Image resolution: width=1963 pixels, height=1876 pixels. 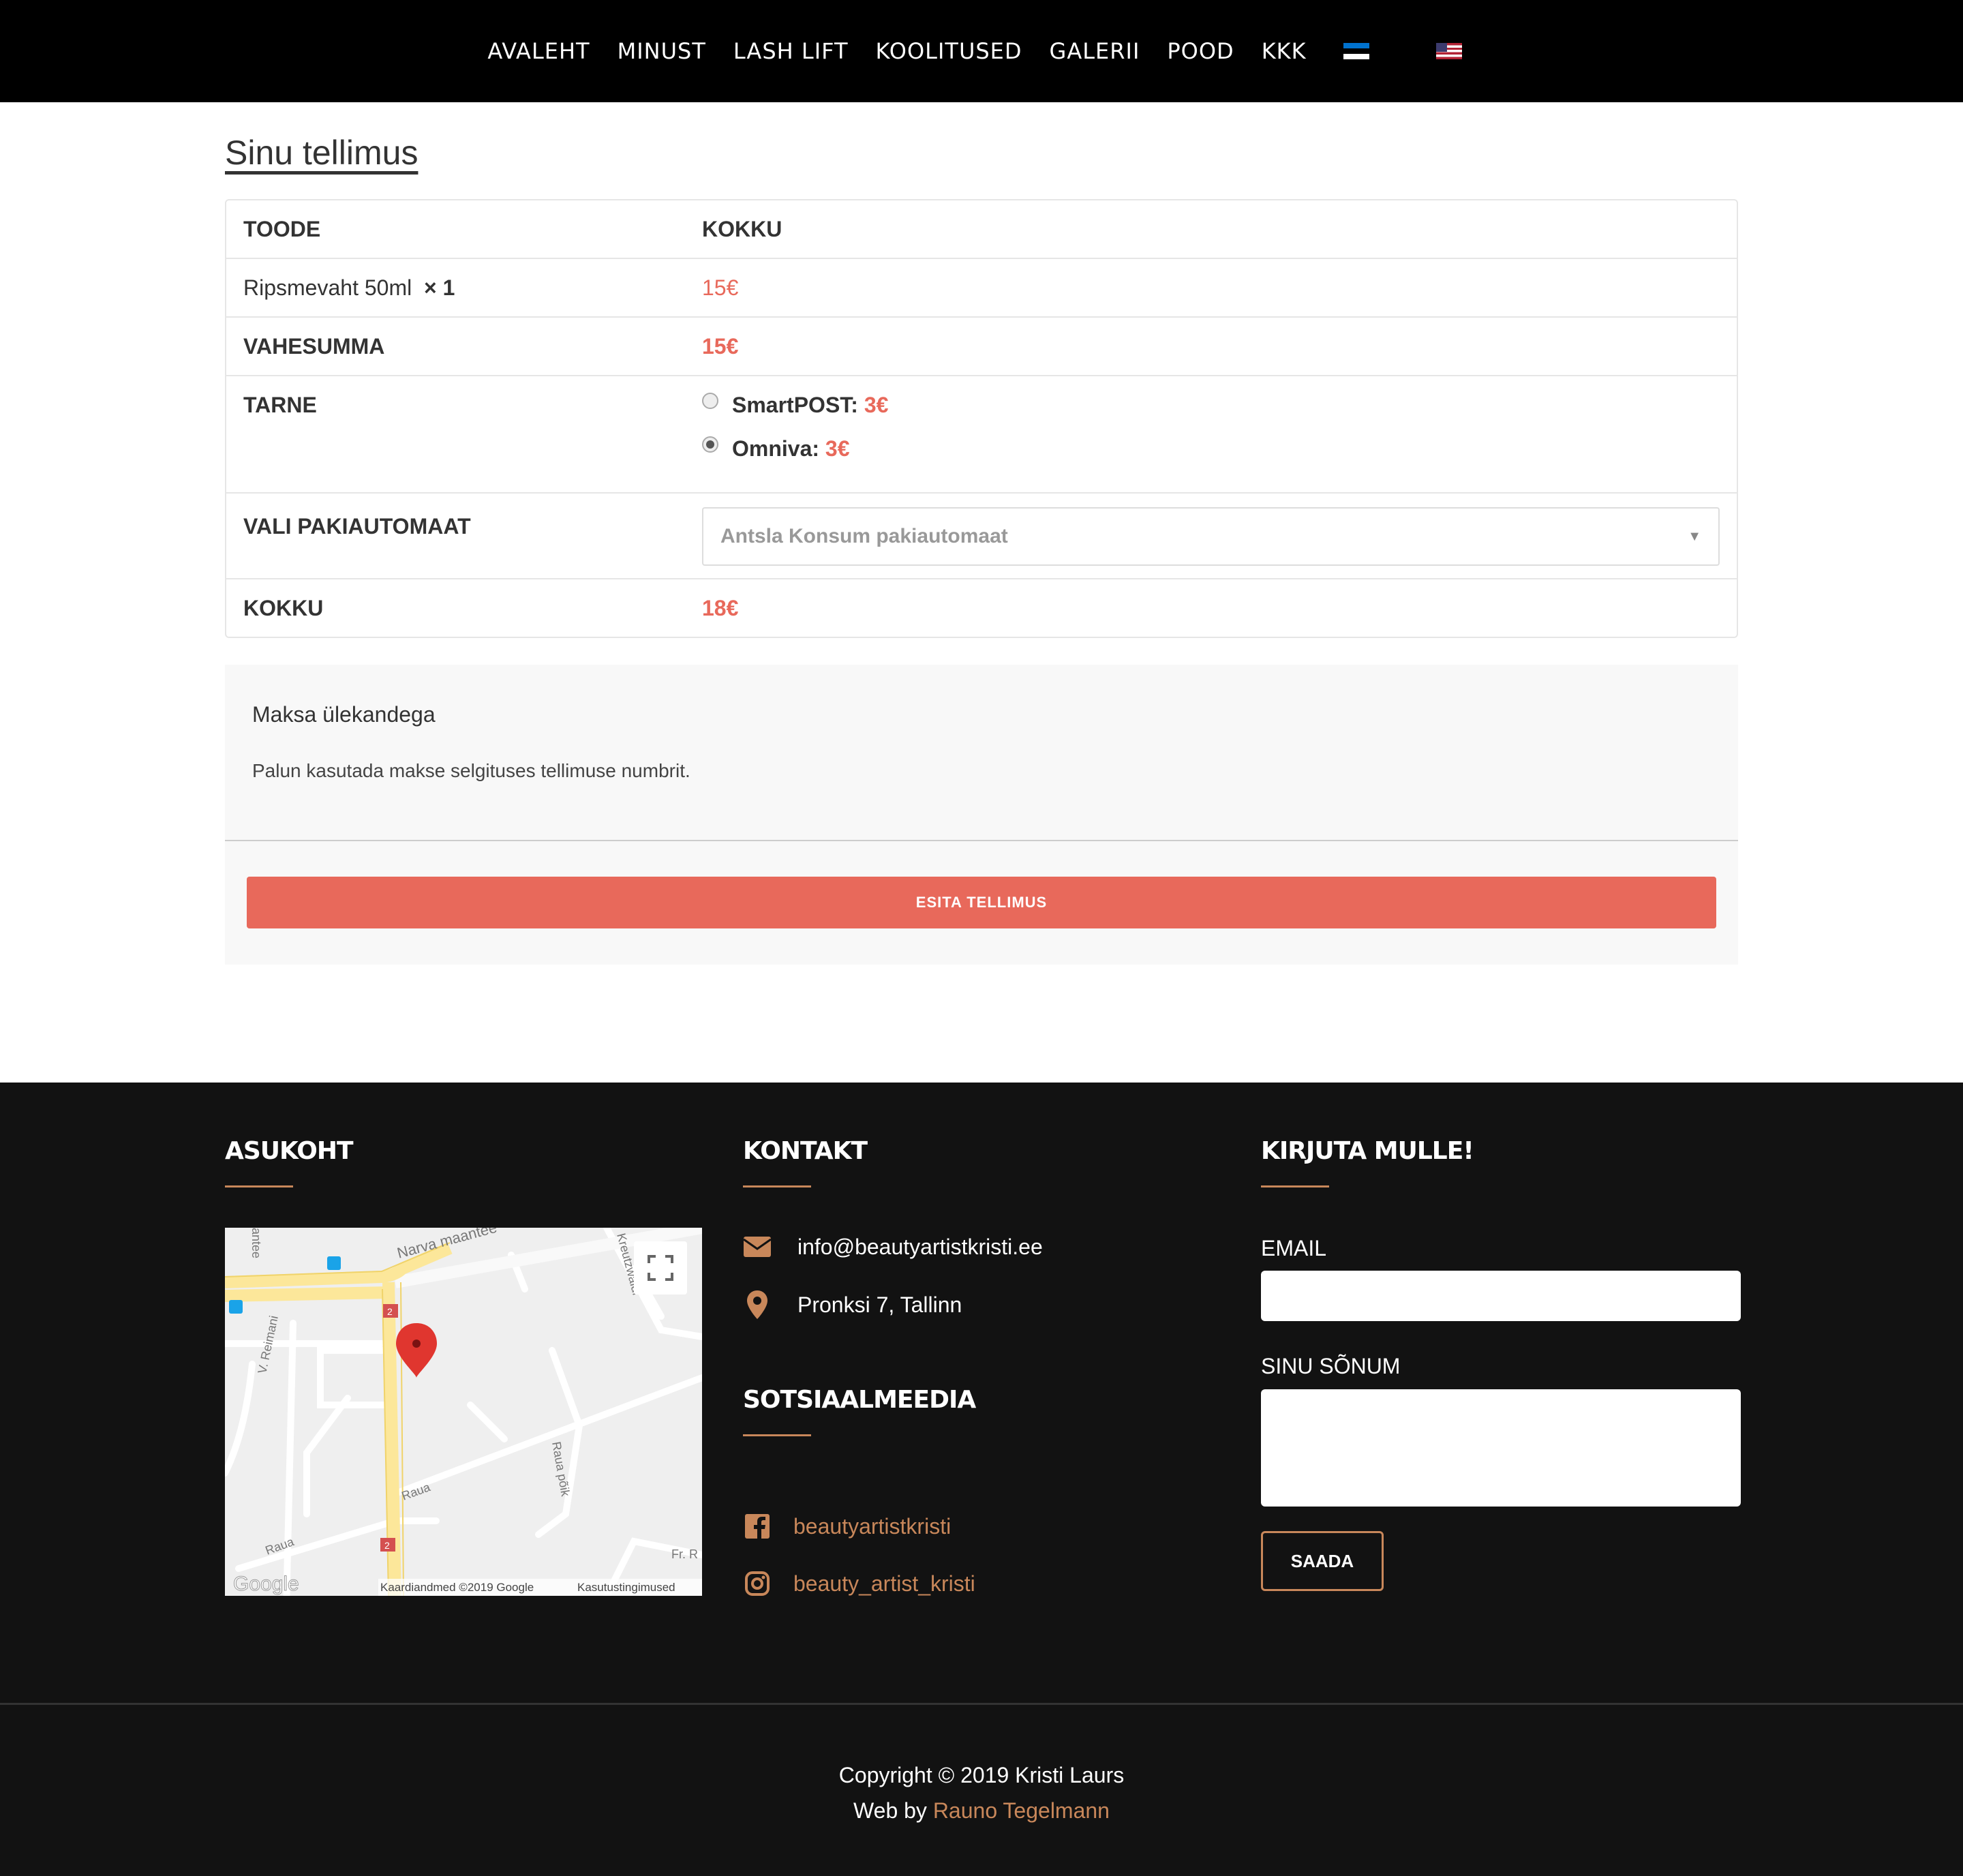 What do you see at coordinates (981, 840) in the screenshot?
I see `divider` at bounding box center [981, 840].